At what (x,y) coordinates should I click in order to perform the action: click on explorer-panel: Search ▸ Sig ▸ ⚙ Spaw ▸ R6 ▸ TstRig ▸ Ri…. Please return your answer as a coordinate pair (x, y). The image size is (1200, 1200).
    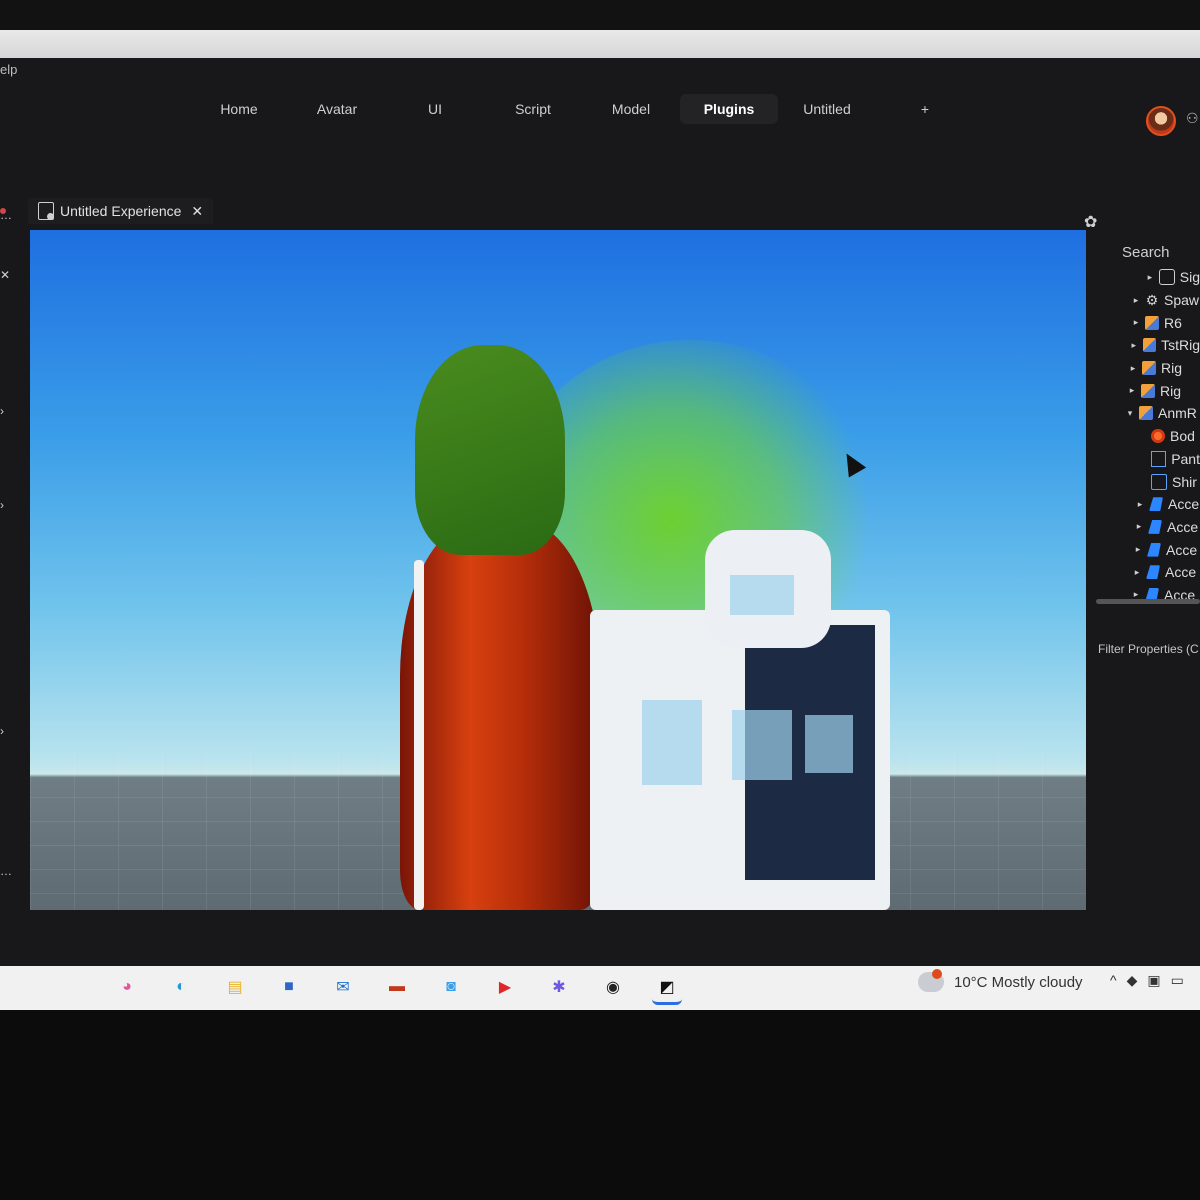
    Looking at the image, I should click on (1148, 416).